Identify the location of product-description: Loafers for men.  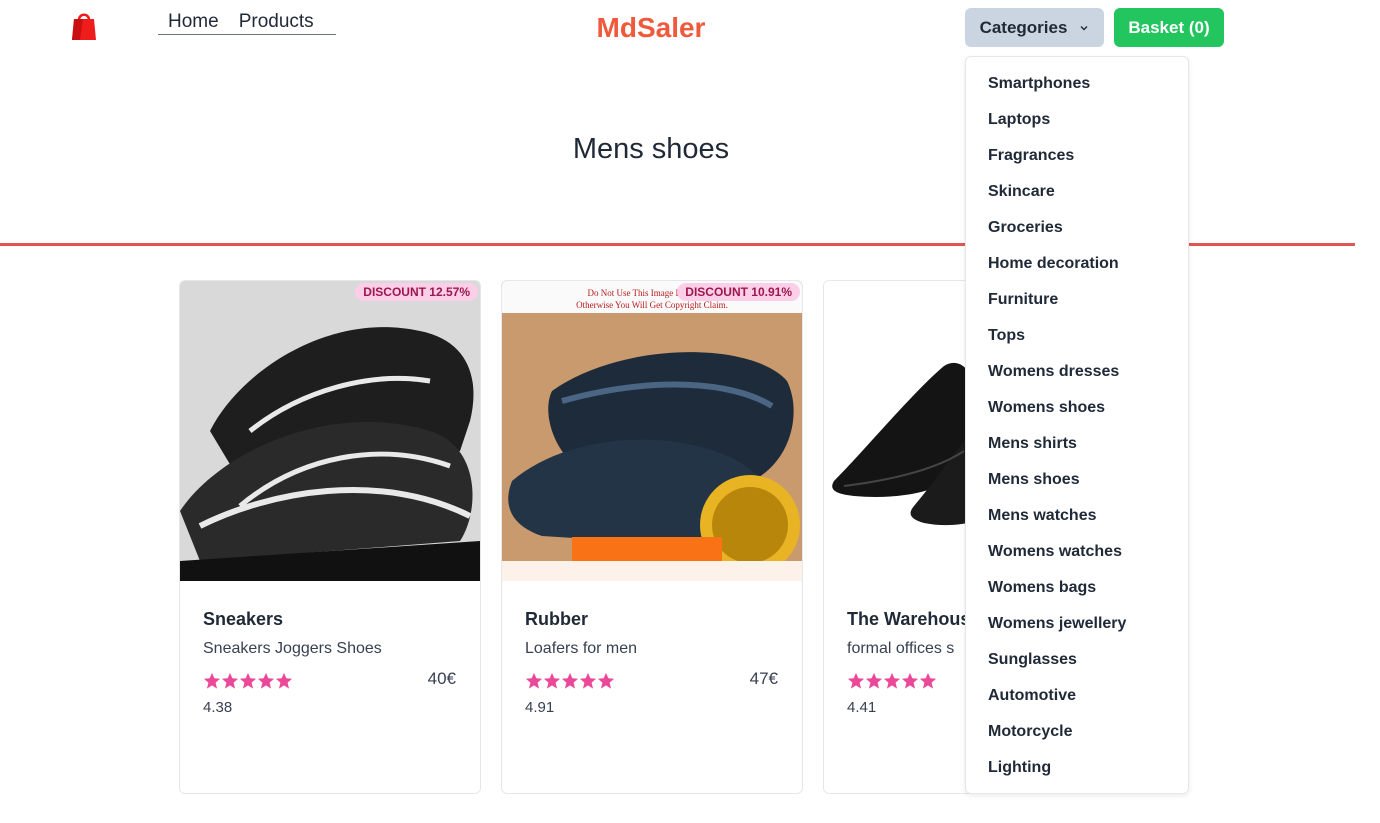
(581, 648).